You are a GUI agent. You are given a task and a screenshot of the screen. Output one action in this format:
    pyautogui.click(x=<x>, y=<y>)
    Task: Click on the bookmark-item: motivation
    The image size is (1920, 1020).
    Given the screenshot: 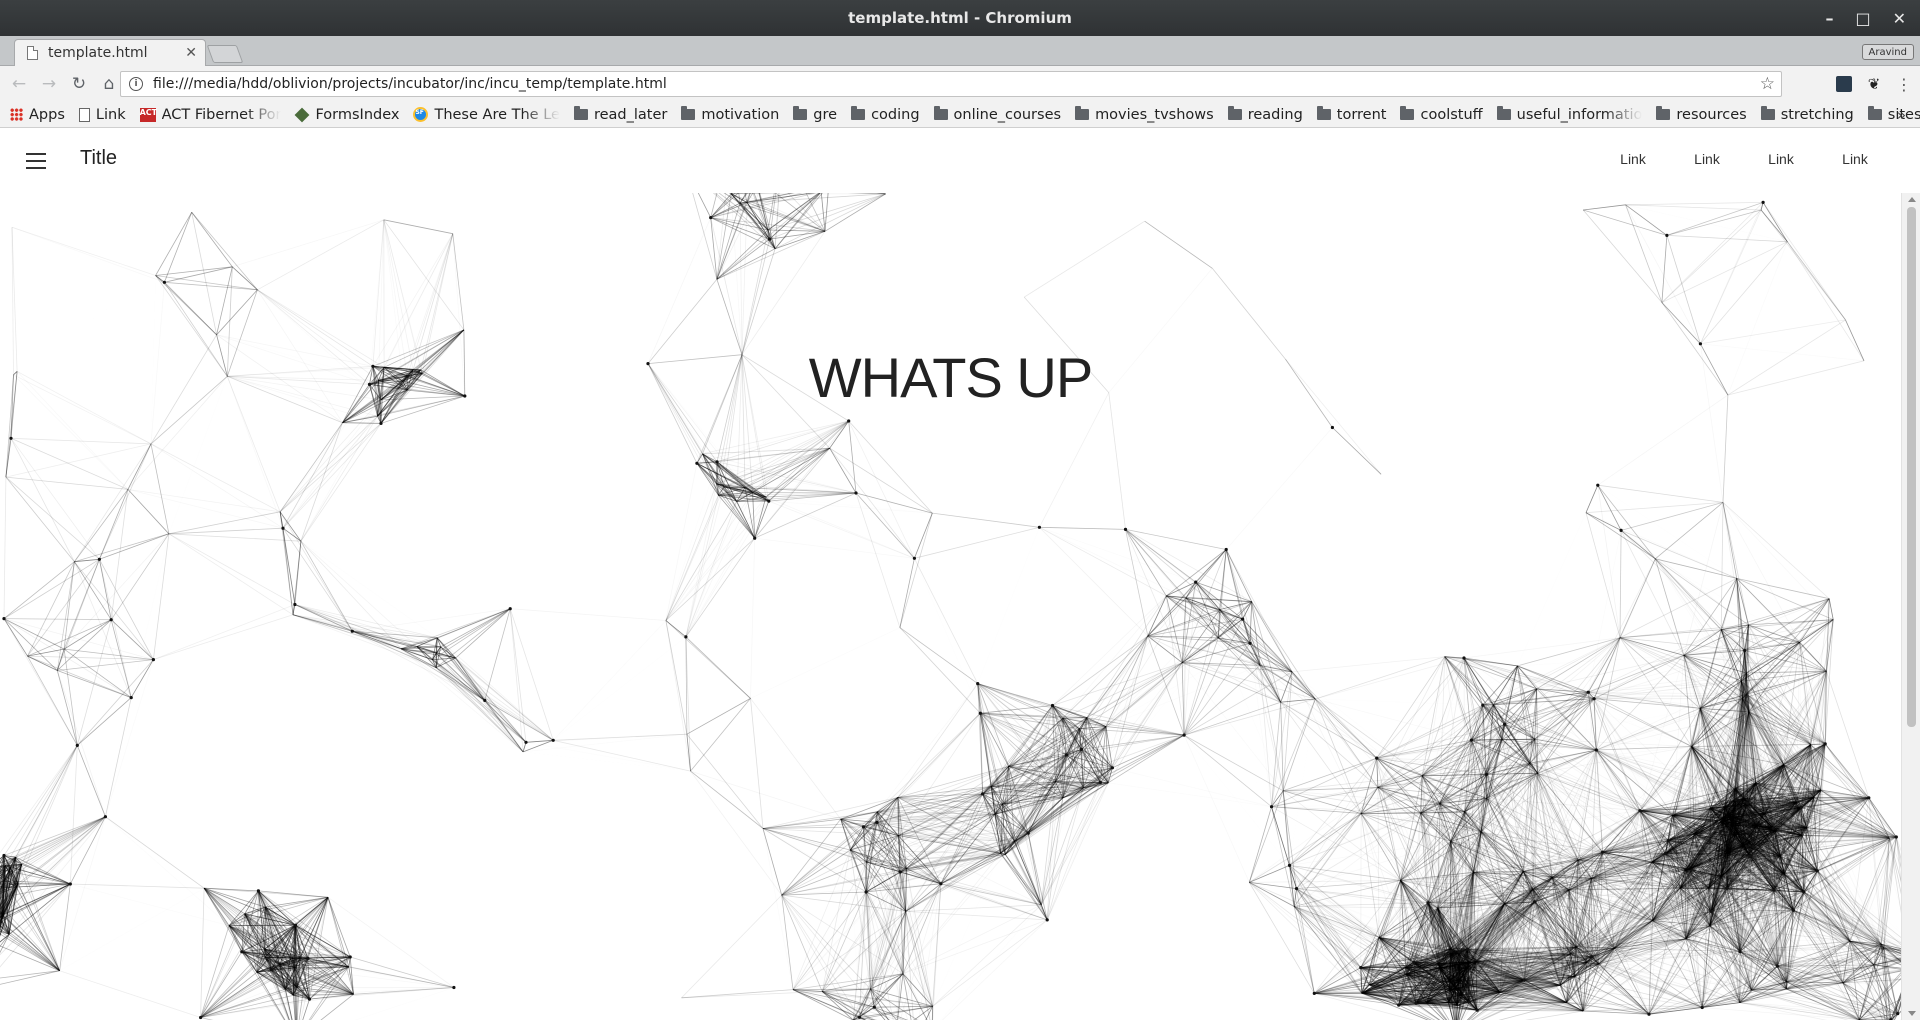 What is the action you would take?
    pyautogui.click(x=730, y=114)
    